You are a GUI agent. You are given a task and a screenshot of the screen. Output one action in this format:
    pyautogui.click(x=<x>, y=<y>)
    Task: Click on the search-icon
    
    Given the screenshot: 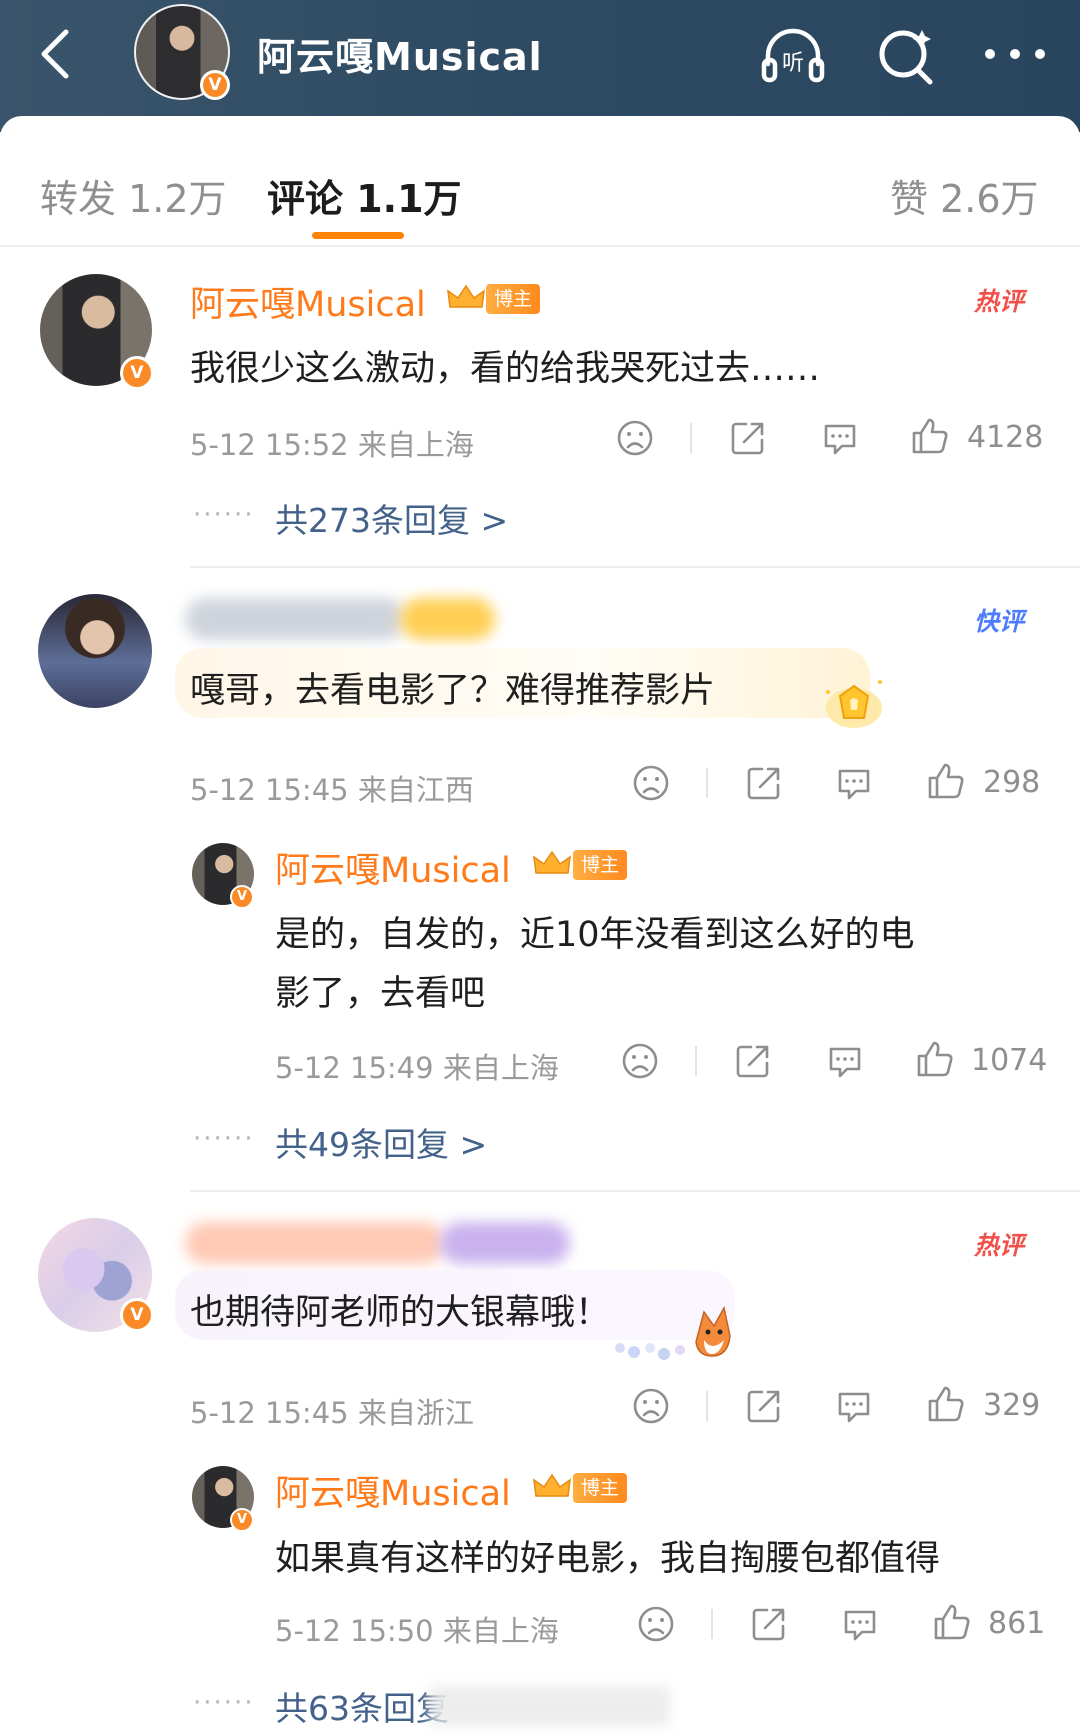 What is the action you would take?
    pyautogui.click(x=906, y=57)
    